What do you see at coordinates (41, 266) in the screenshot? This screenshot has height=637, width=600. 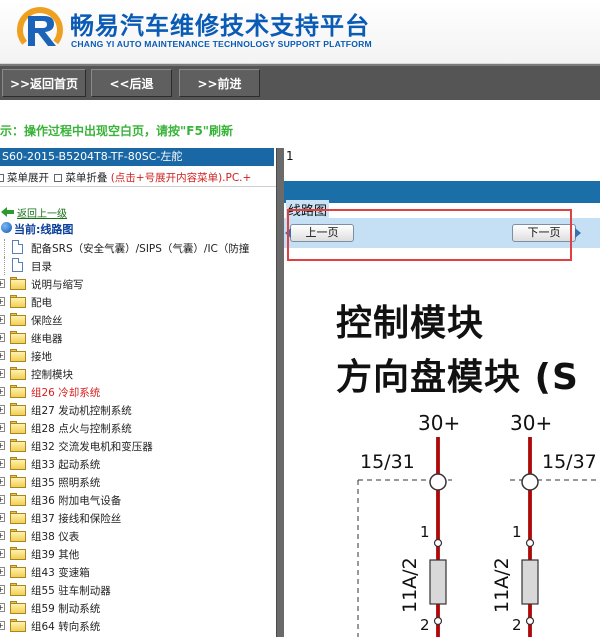 I see `tree-node-label: 目录` at bounding box center [41, 266].